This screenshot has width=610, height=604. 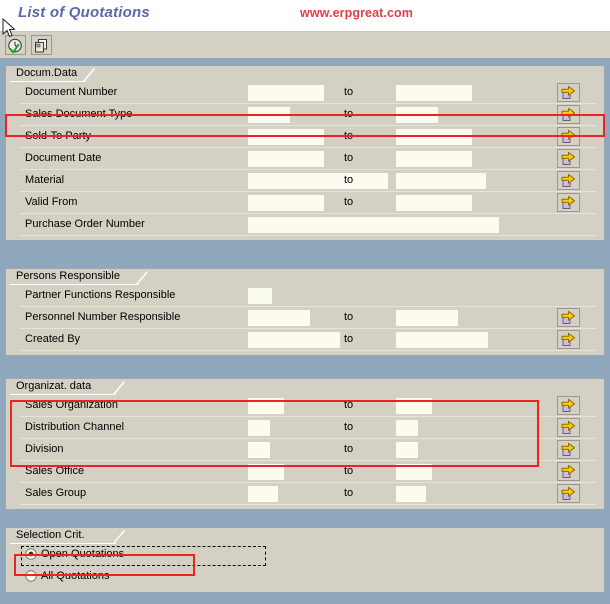 What do you see at coordinates (82, 554) in the screenshot?
I see `radio-label: Open Quotations` at bounding box center [82, 554].